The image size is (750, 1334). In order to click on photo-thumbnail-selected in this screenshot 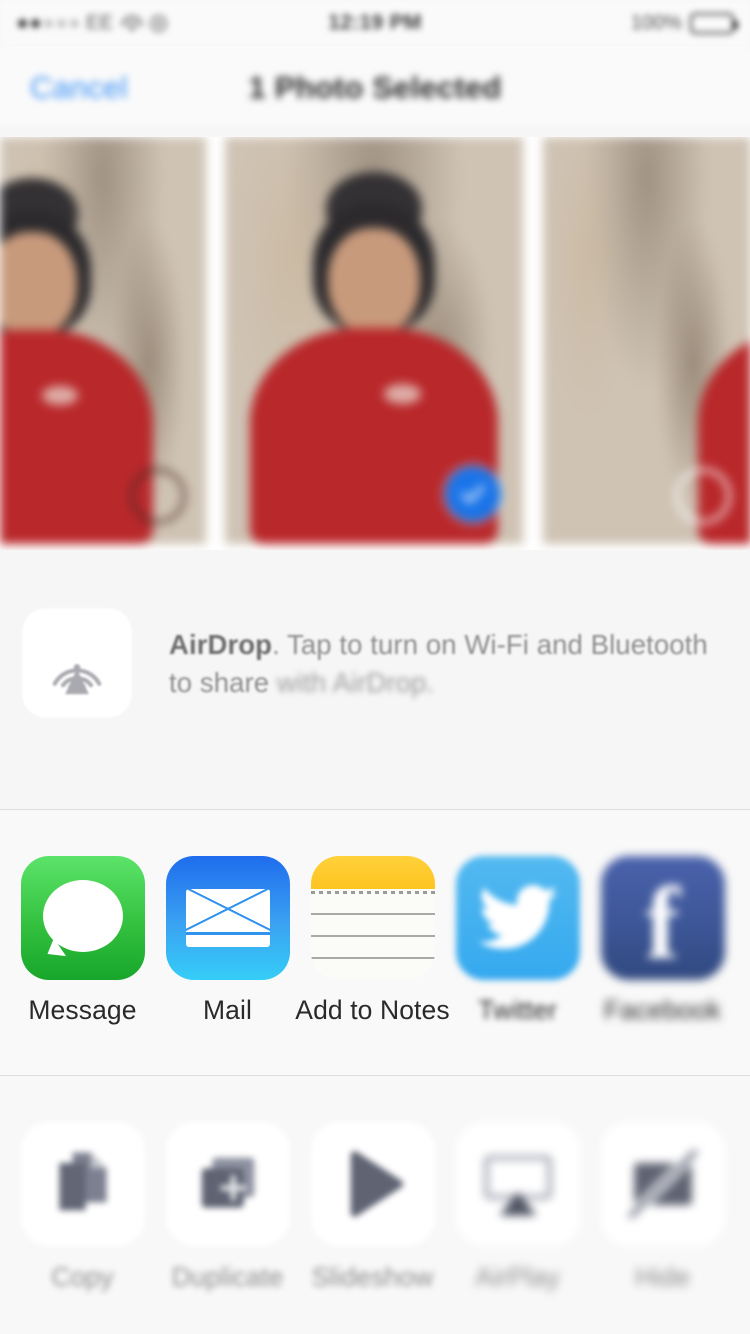, I will do `click(374, 340)`.